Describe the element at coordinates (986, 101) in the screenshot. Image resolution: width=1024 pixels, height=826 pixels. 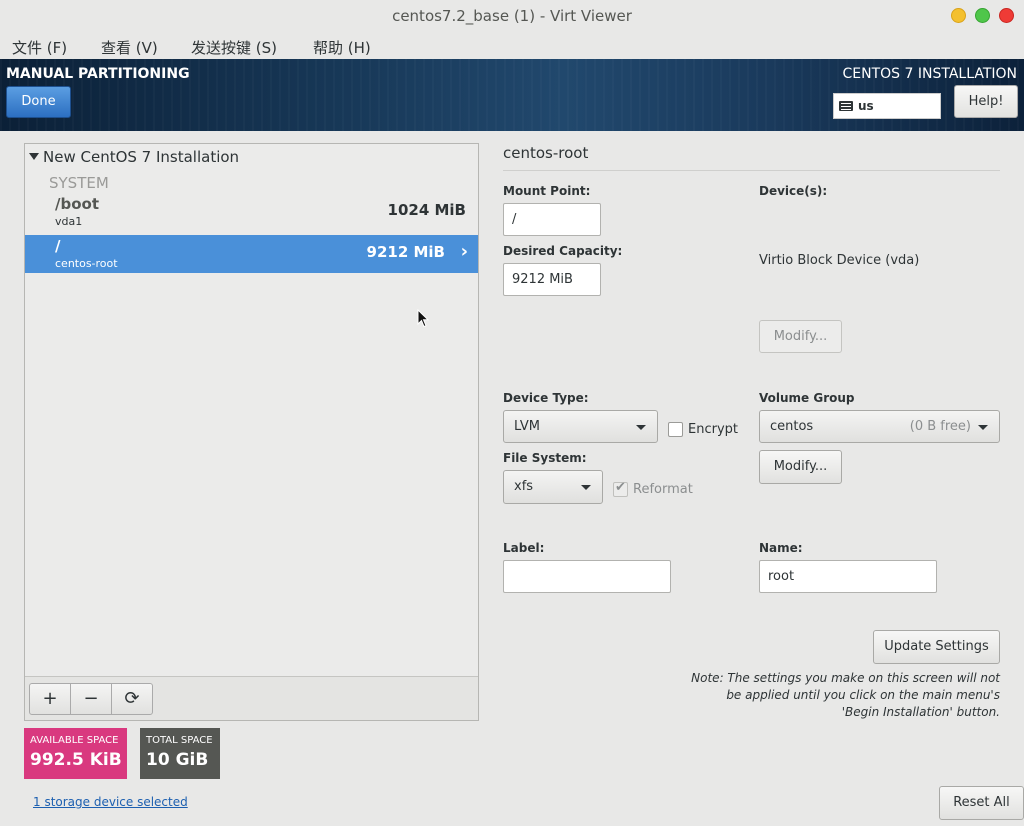
I see `help-button: Help!` at that location.